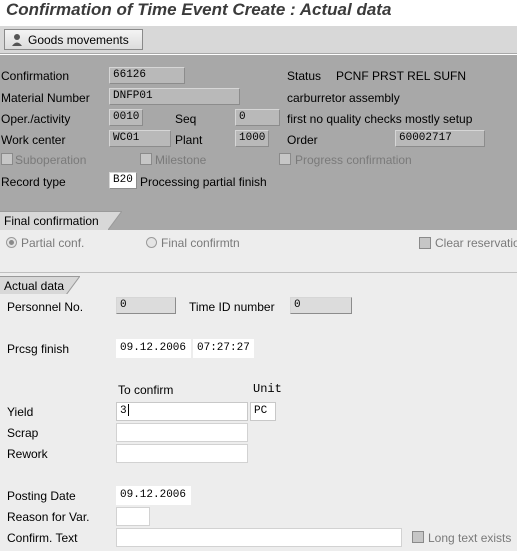 Image resolution: width=517 pixels, height=551 pixels. Describe the element at coordinates (252, 138) in the screenshot. I see `plant-field: 1000` at that location.